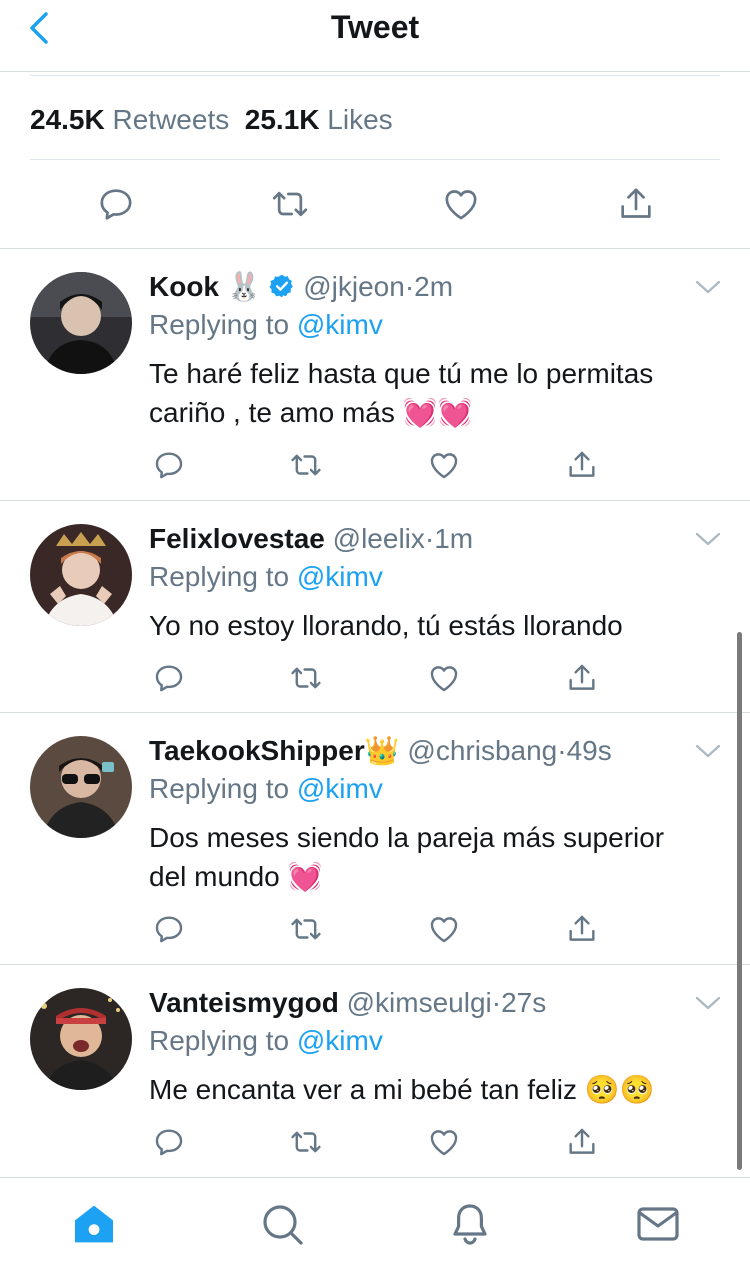 The height and width of the screenshot is (1276, 750). Describe the element at coordinates (354, 286) in the screenshot. I see `user-handle: @jkjeon` at that location.